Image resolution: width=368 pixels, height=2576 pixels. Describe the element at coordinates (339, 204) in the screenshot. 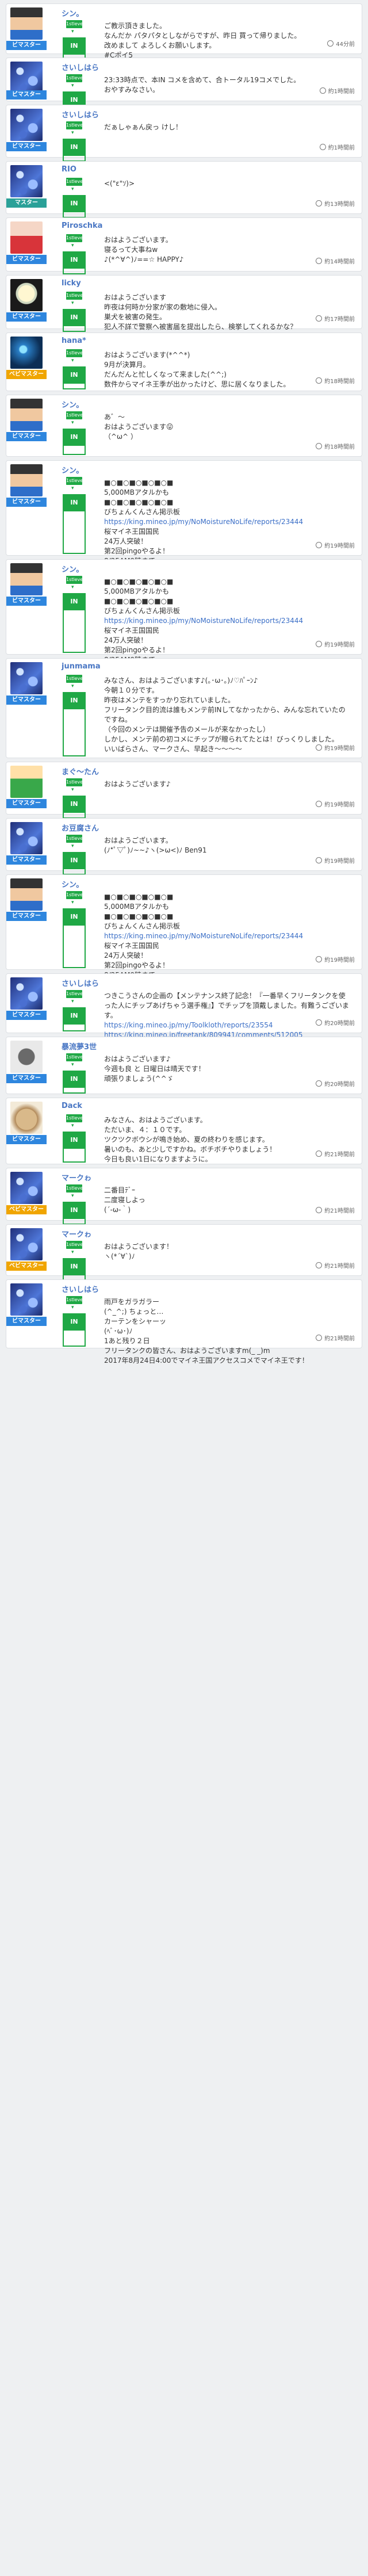

I see `time-label: 約13時間前` at that location.